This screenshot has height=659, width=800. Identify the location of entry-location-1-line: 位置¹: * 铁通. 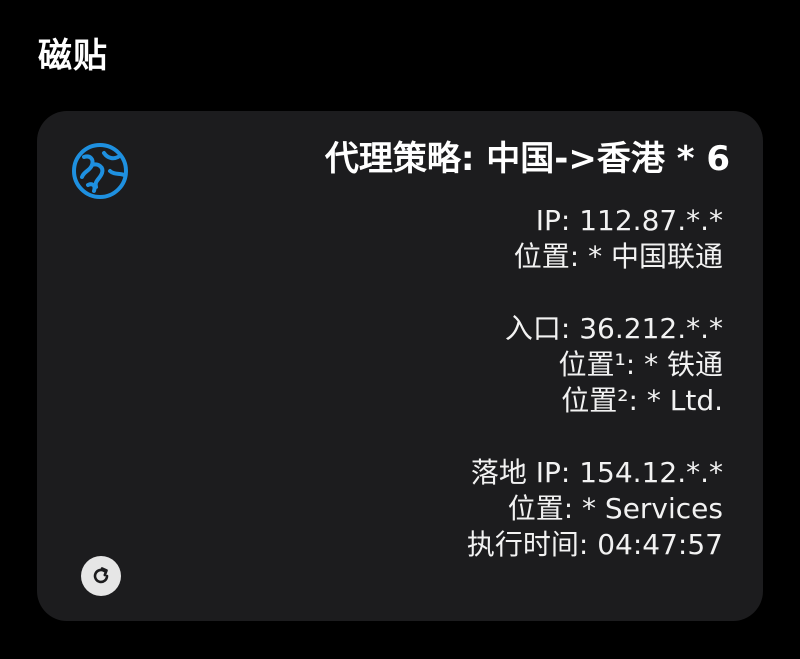
(640, 364).